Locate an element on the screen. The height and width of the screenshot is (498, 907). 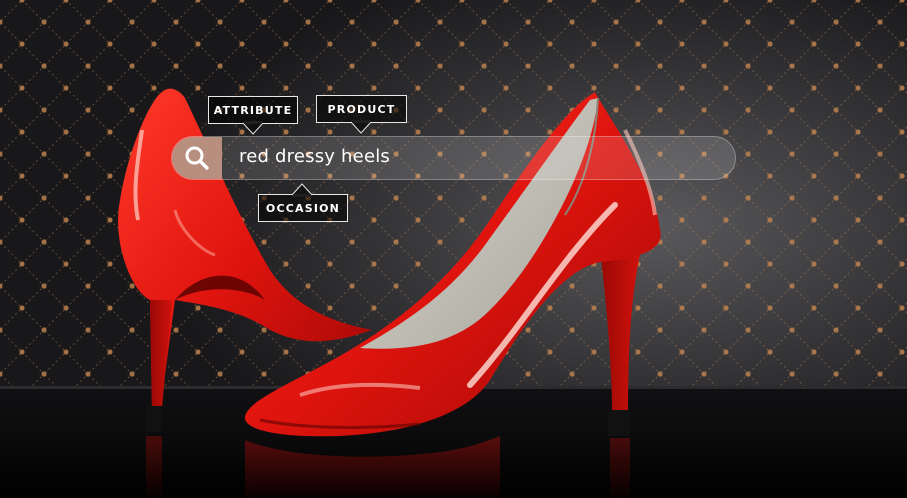
tag-occasion-label: OCCASION is located at coordinates (303, 208).